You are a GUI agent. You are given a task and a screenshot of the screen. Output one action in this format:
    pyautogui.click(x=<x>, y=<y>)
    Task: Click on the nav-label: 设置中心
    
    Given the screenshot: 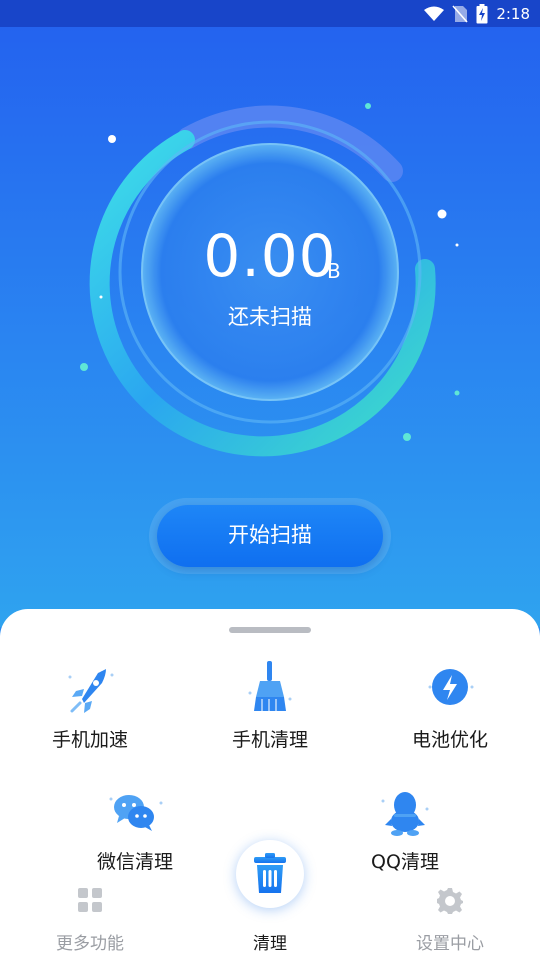 What is the action you would take?
    pyautogui.click(x=450, y=944)
    